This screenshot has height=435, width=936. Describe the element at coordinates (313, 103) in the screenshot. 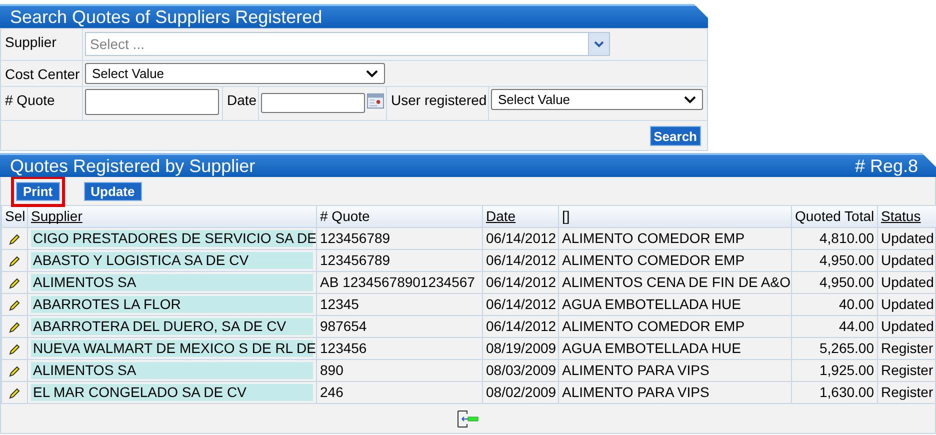

I see `date-input` at that location.